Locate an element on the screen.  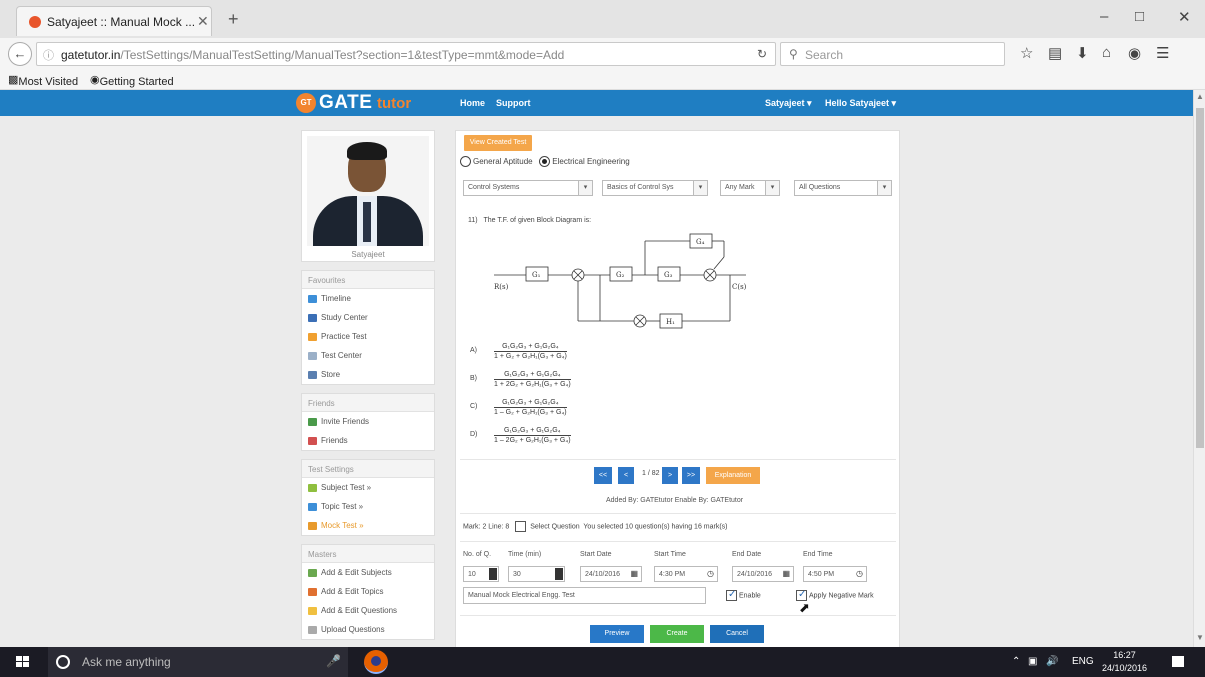
last-page-button: >> is located at coordinates (691, 475).